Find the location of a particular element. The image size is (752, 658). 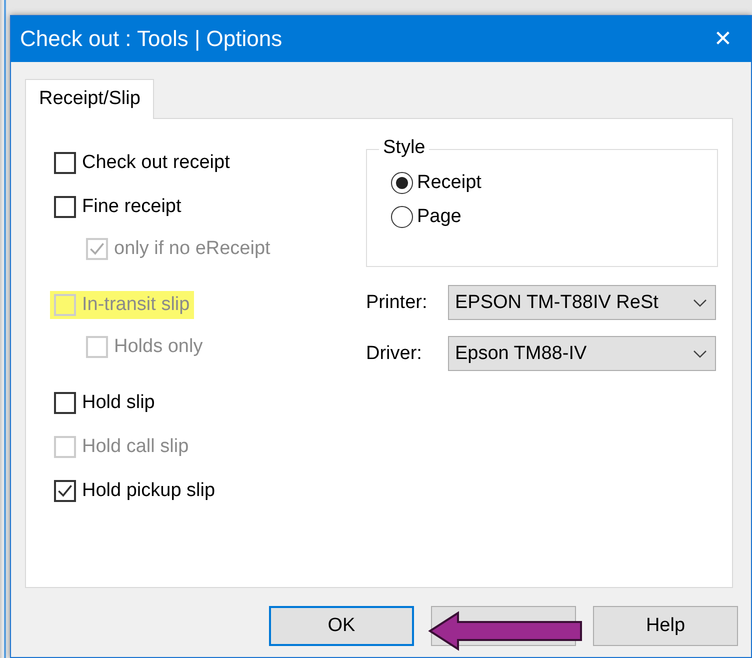

checkbox: Fine receipt is located at coordinates (120, 207).